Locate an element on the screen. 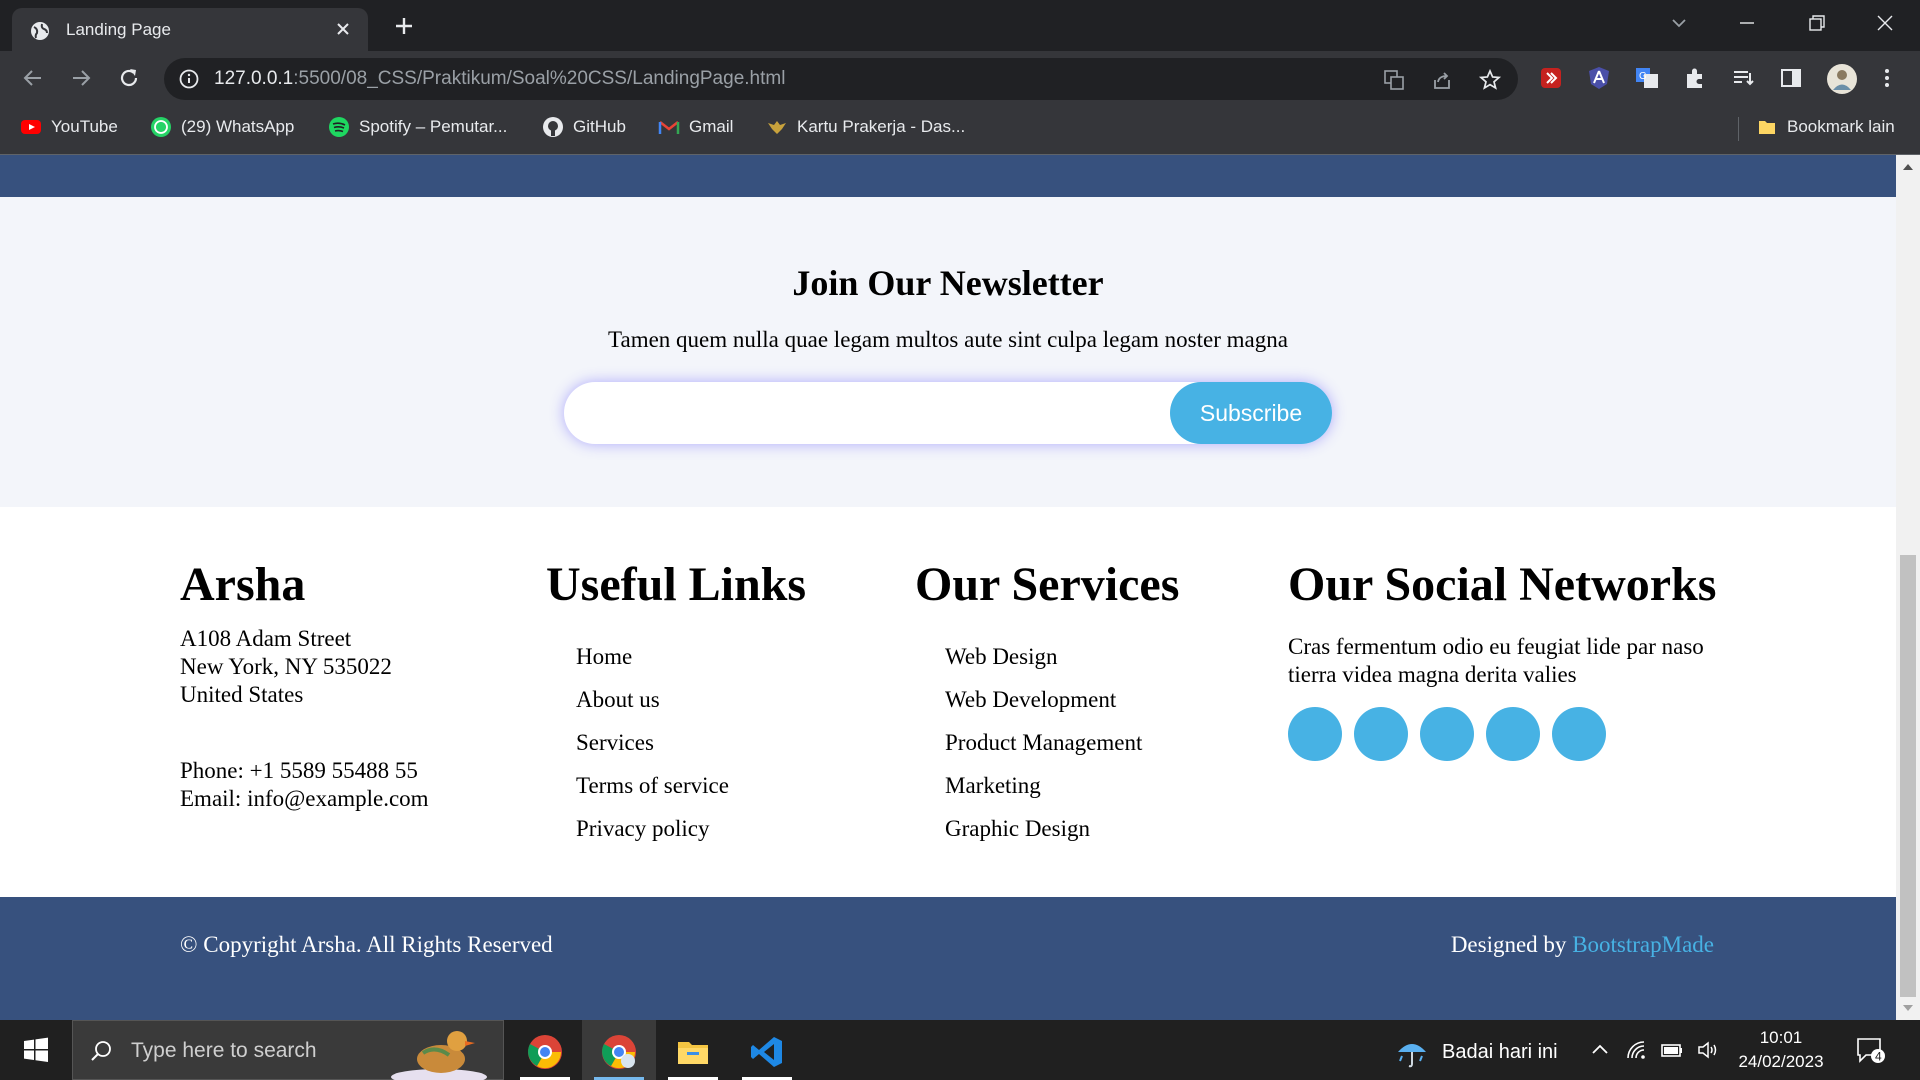  scrollbar-thumb is located at coordinates (1908, 776).